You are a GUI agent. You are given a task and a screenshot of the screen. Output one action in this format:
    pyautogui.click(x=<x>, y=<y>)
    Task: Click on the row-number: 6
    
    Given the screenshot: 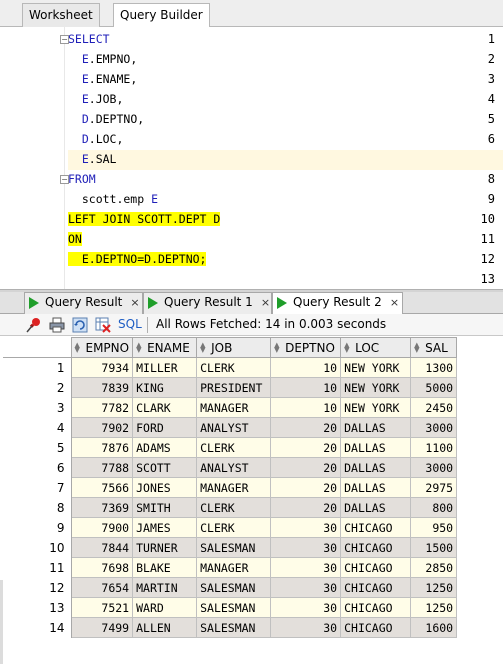 What is the action you would take?
    pyautogui.click(x=37, y=467)
    